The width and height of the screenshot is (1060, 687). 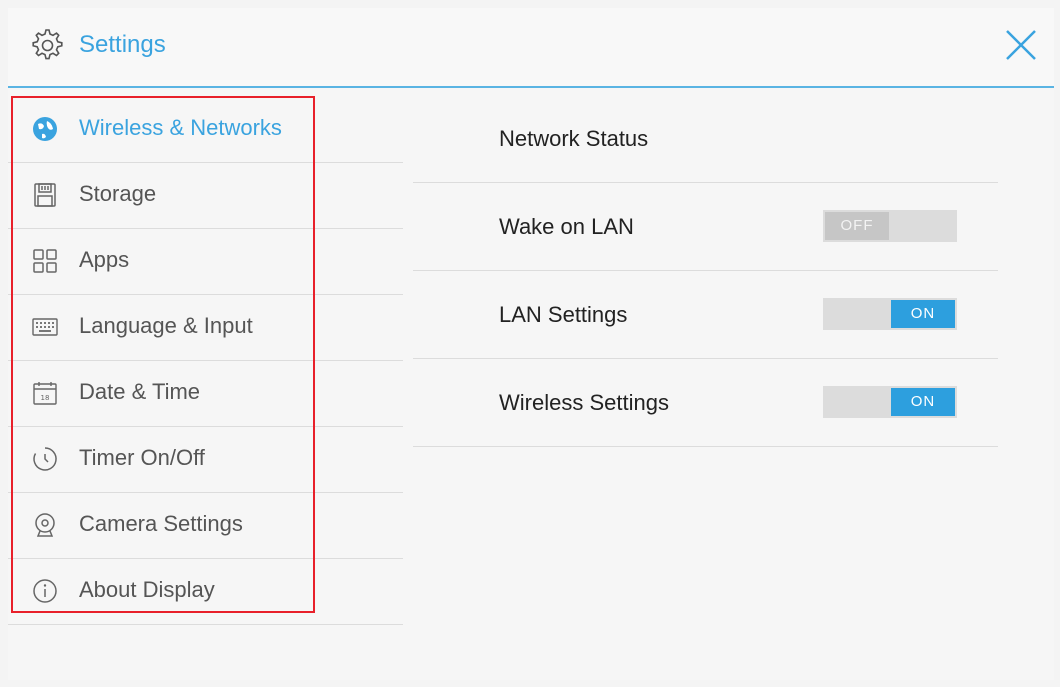 I want to click on sidebar-item-timer: Timer On/Off, so click(x=205, y=459).